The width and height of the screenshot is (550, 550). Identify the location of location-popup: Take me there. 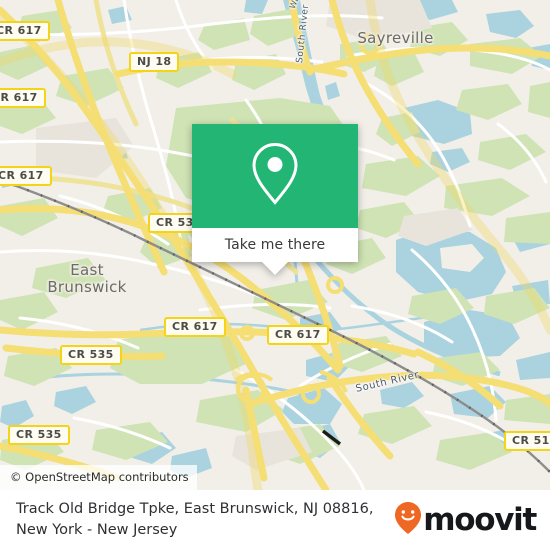
(275, 199).